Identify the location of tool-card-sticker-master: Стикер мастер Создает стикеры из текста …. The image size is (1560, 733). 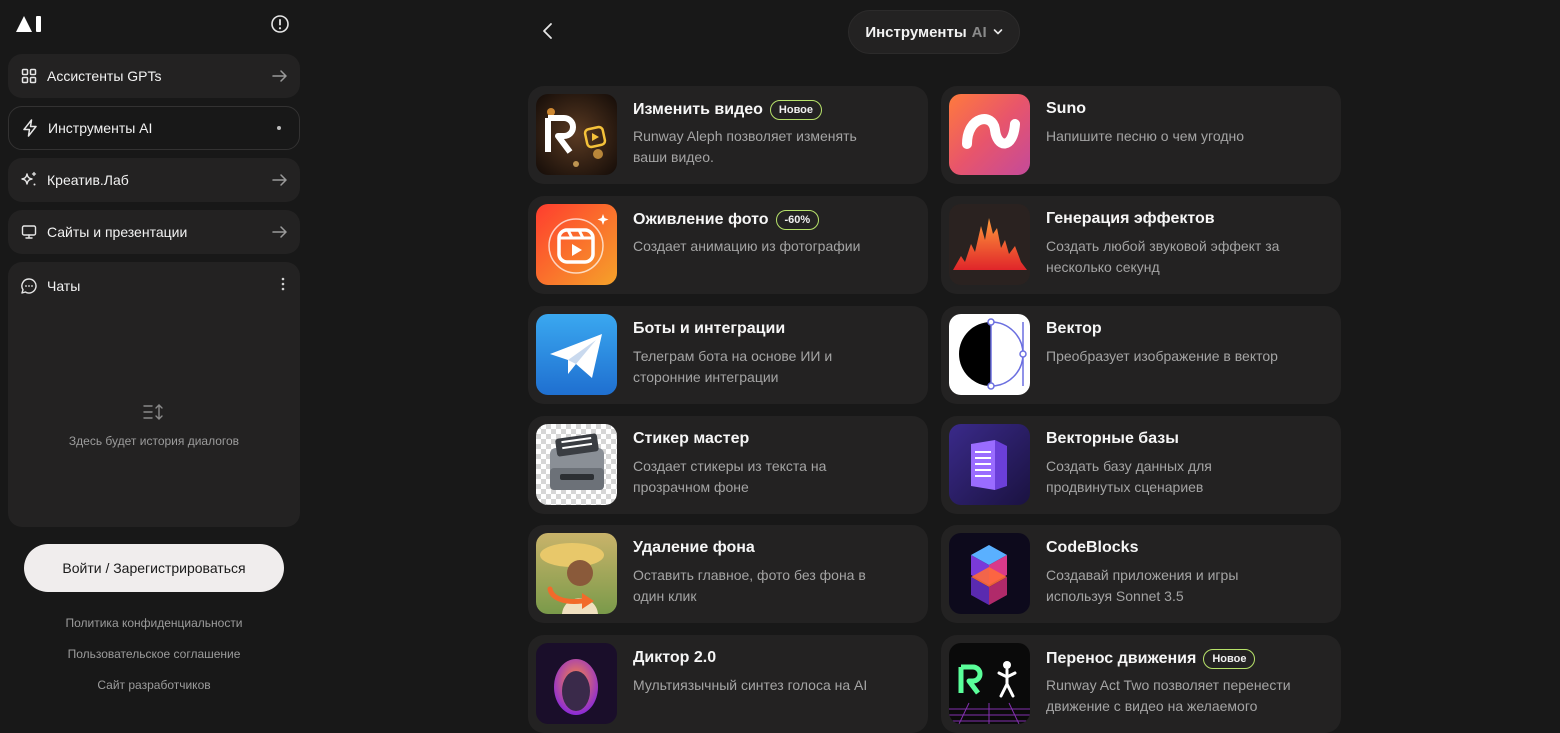
(728, 465).